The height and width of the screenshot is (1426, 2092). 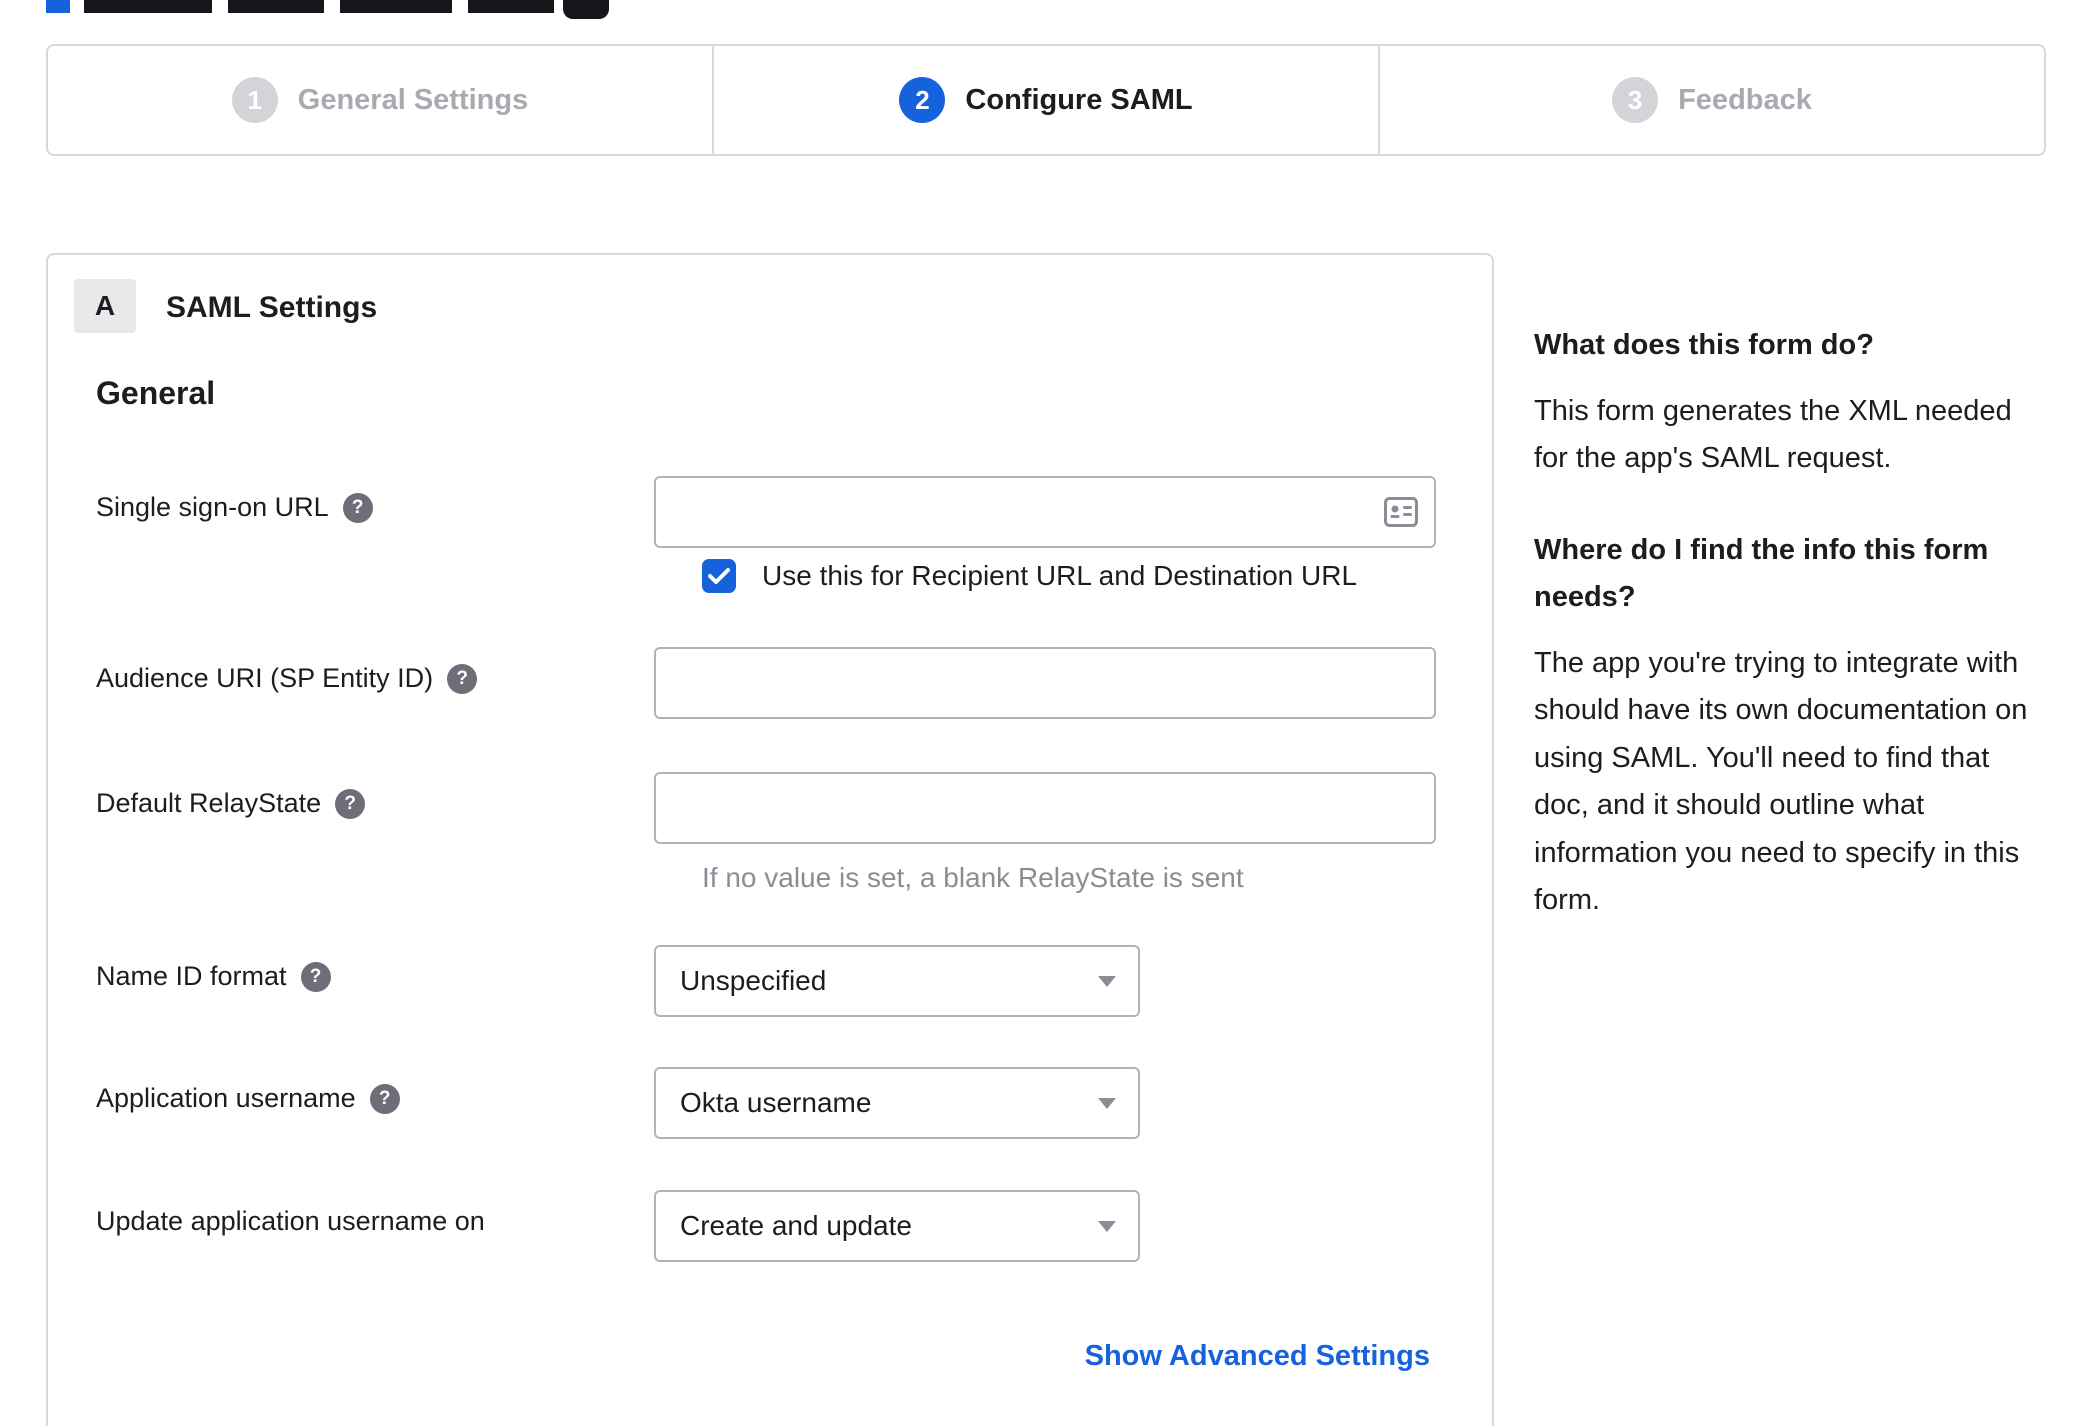 I want to click on sso-url-input, so click(x=1045, y=512).